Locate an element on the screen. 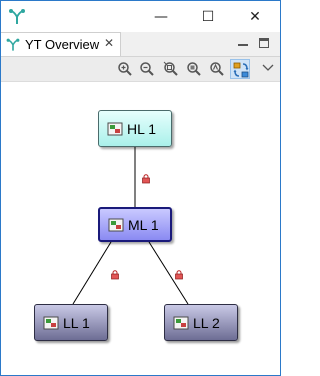 The width and height of the screenshot is (320, 376). view-tab-bar: YT Overview ✕ is located at coordinates (140, 44).